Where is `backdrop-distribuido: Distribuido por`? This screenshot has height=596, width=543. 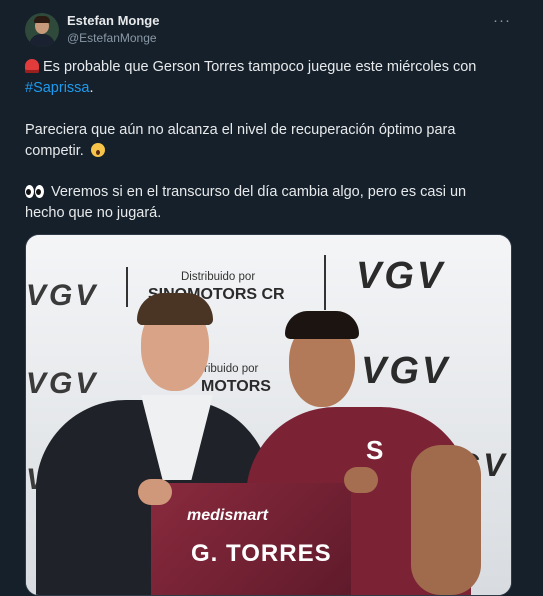
backdrop-distribuido: Distribuido por is located at coordinates (218, 277).